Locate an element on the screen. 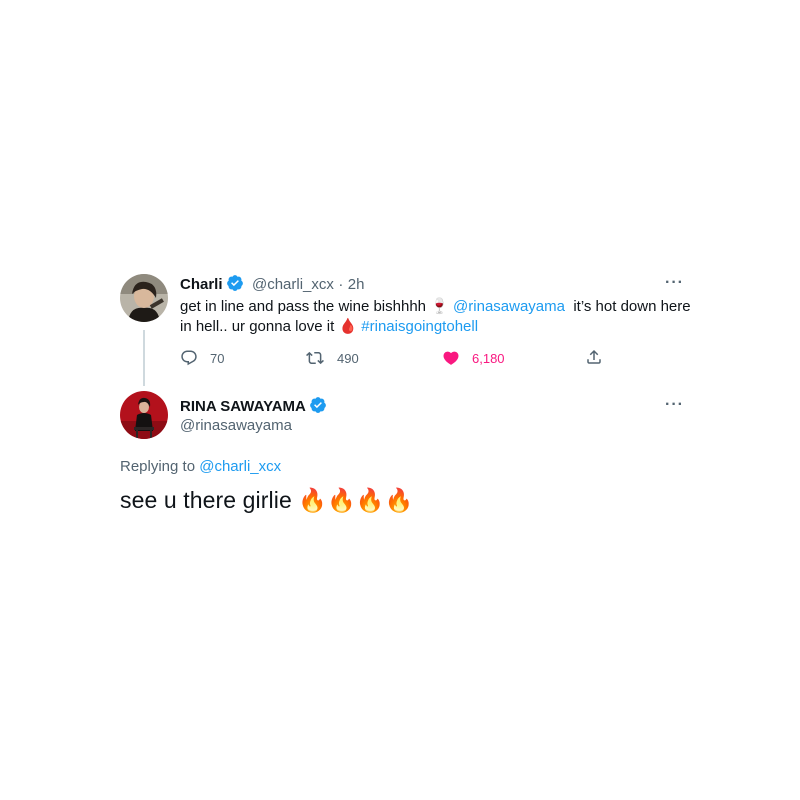 The image size is (800, 800). author-handle: @rinasawayama is located at coordinates (236, 425).